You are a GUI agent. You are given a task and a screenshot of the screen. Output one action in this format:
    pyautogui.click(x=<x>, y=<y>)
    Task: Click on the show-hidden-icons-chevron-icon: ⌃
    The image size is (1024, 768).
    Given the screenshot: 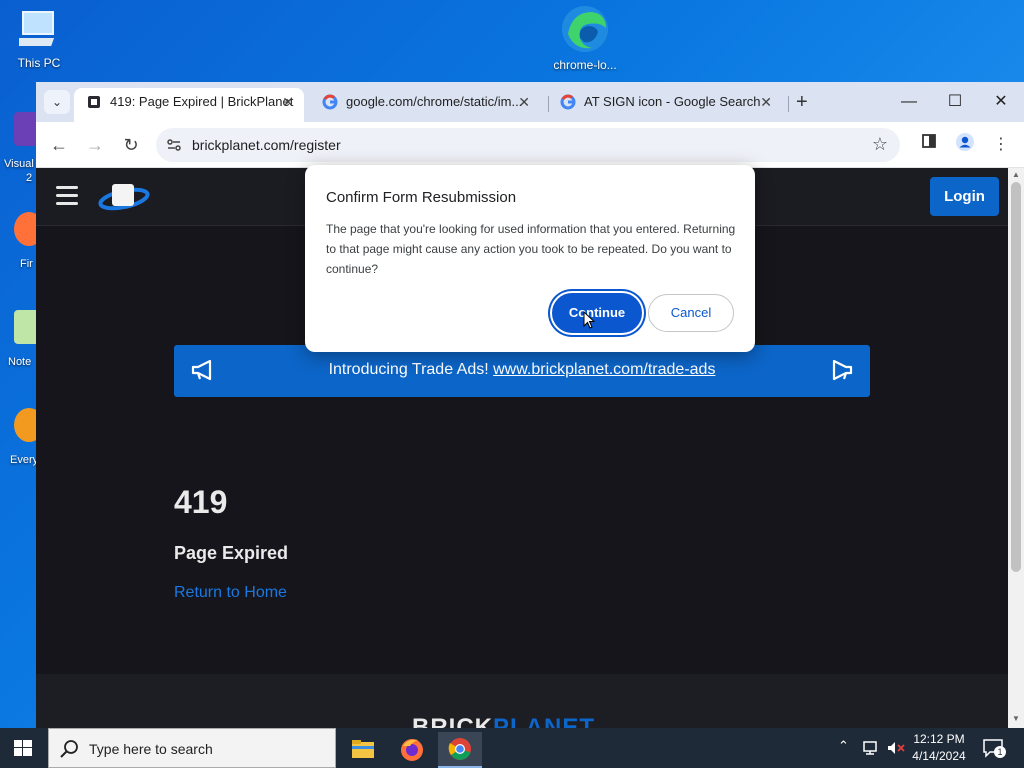 What is the action you would take?
    pyautogui.click(x=843, y=746)
    